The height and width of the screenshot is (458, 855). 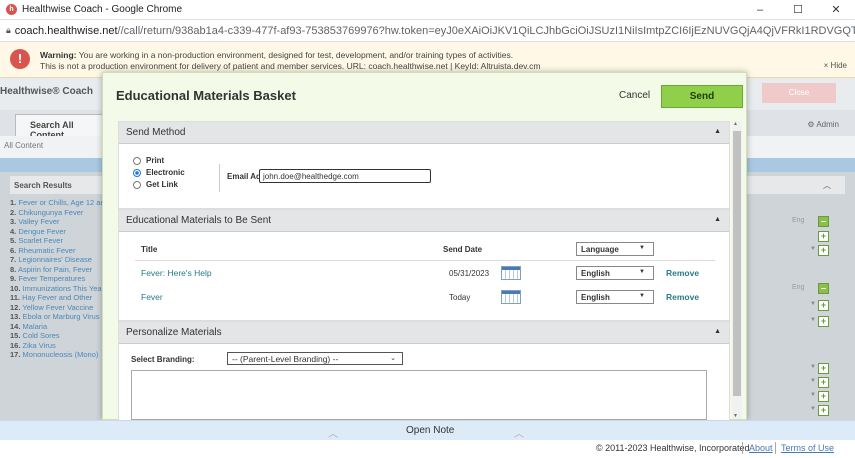 I want to click on list-item: 9. Fever Temperatures, so click(x=58, y=279).